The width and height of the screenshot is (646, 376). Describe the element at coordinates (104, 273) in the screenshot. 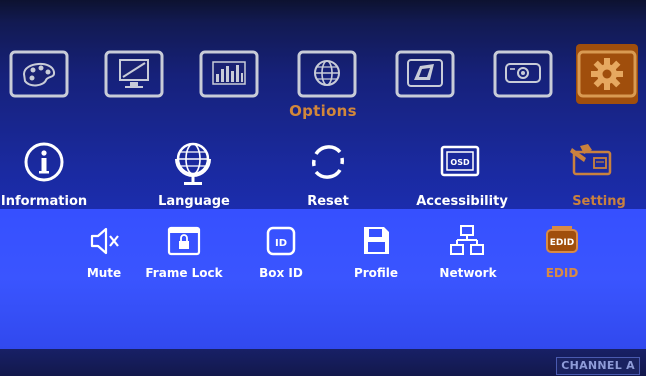

I see `submenu-item-mute: Mute` at that location.